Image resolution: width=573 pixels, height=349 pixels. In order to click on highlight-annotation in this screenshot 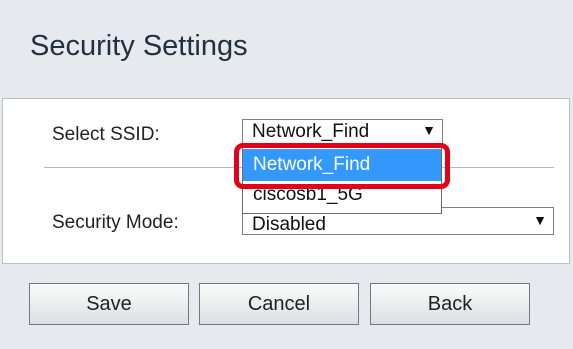, I will do `click(342, 166)`.